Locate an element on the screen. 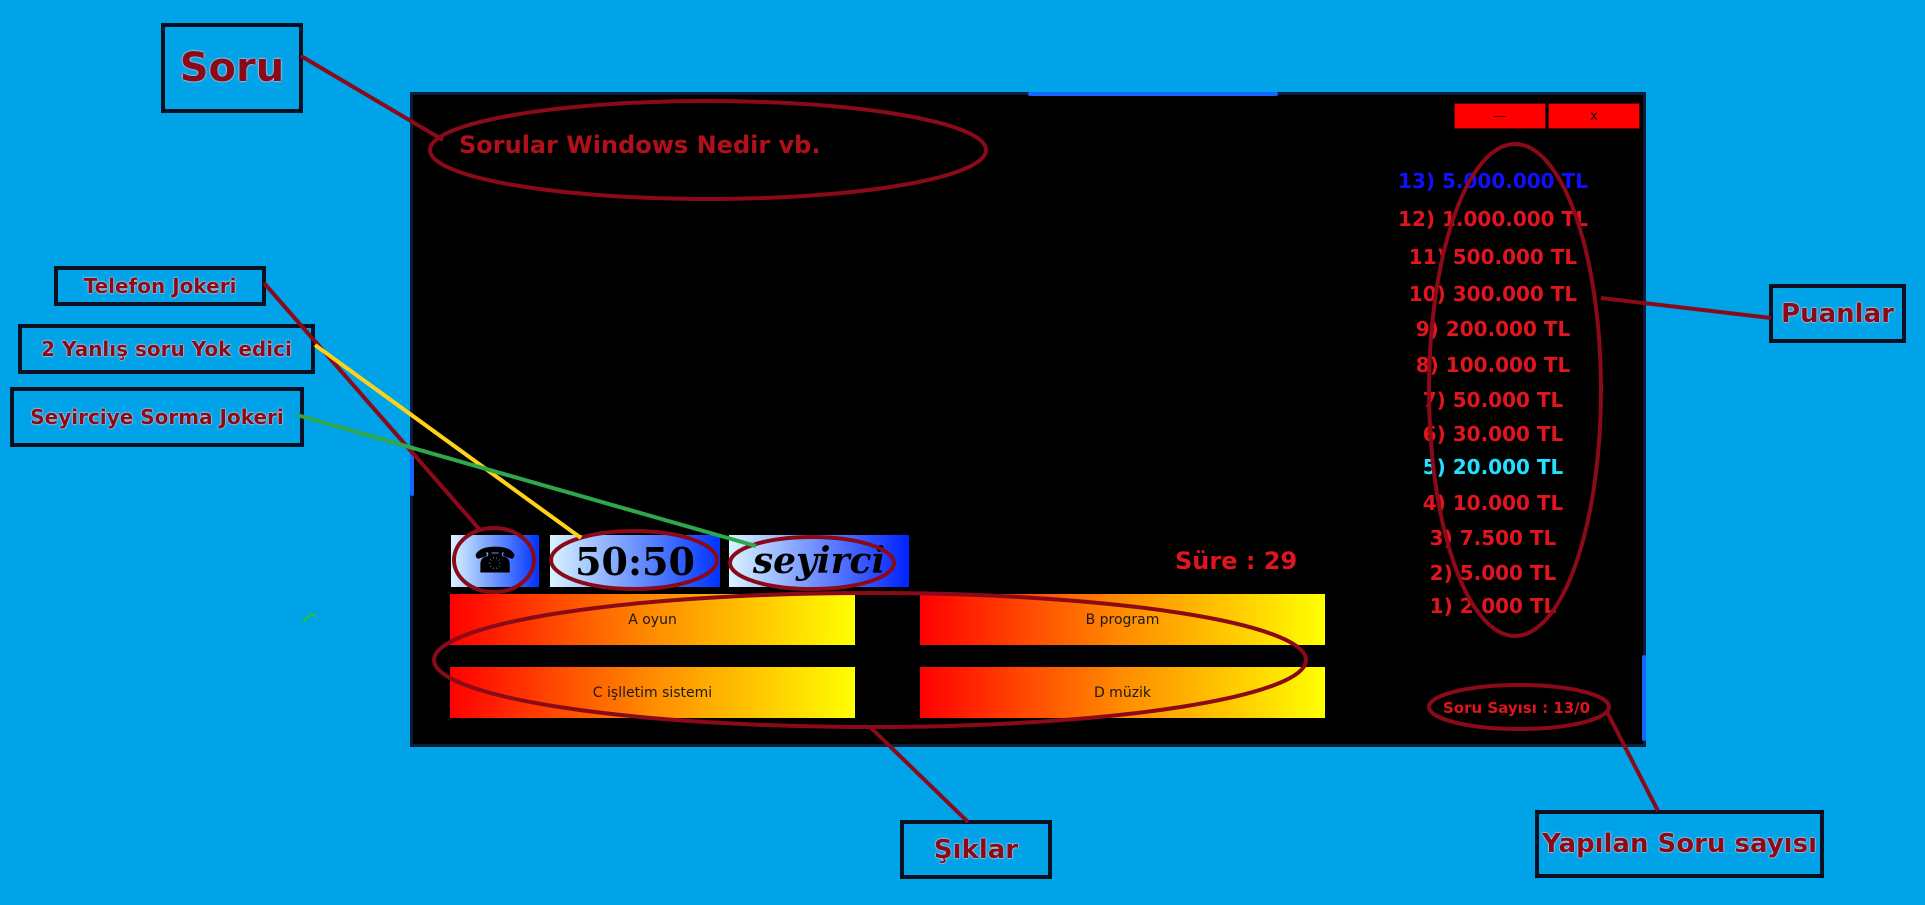 The height and width of the screenshot is (905, 1925). soru-leader-line is located at coordinates (372, 98).